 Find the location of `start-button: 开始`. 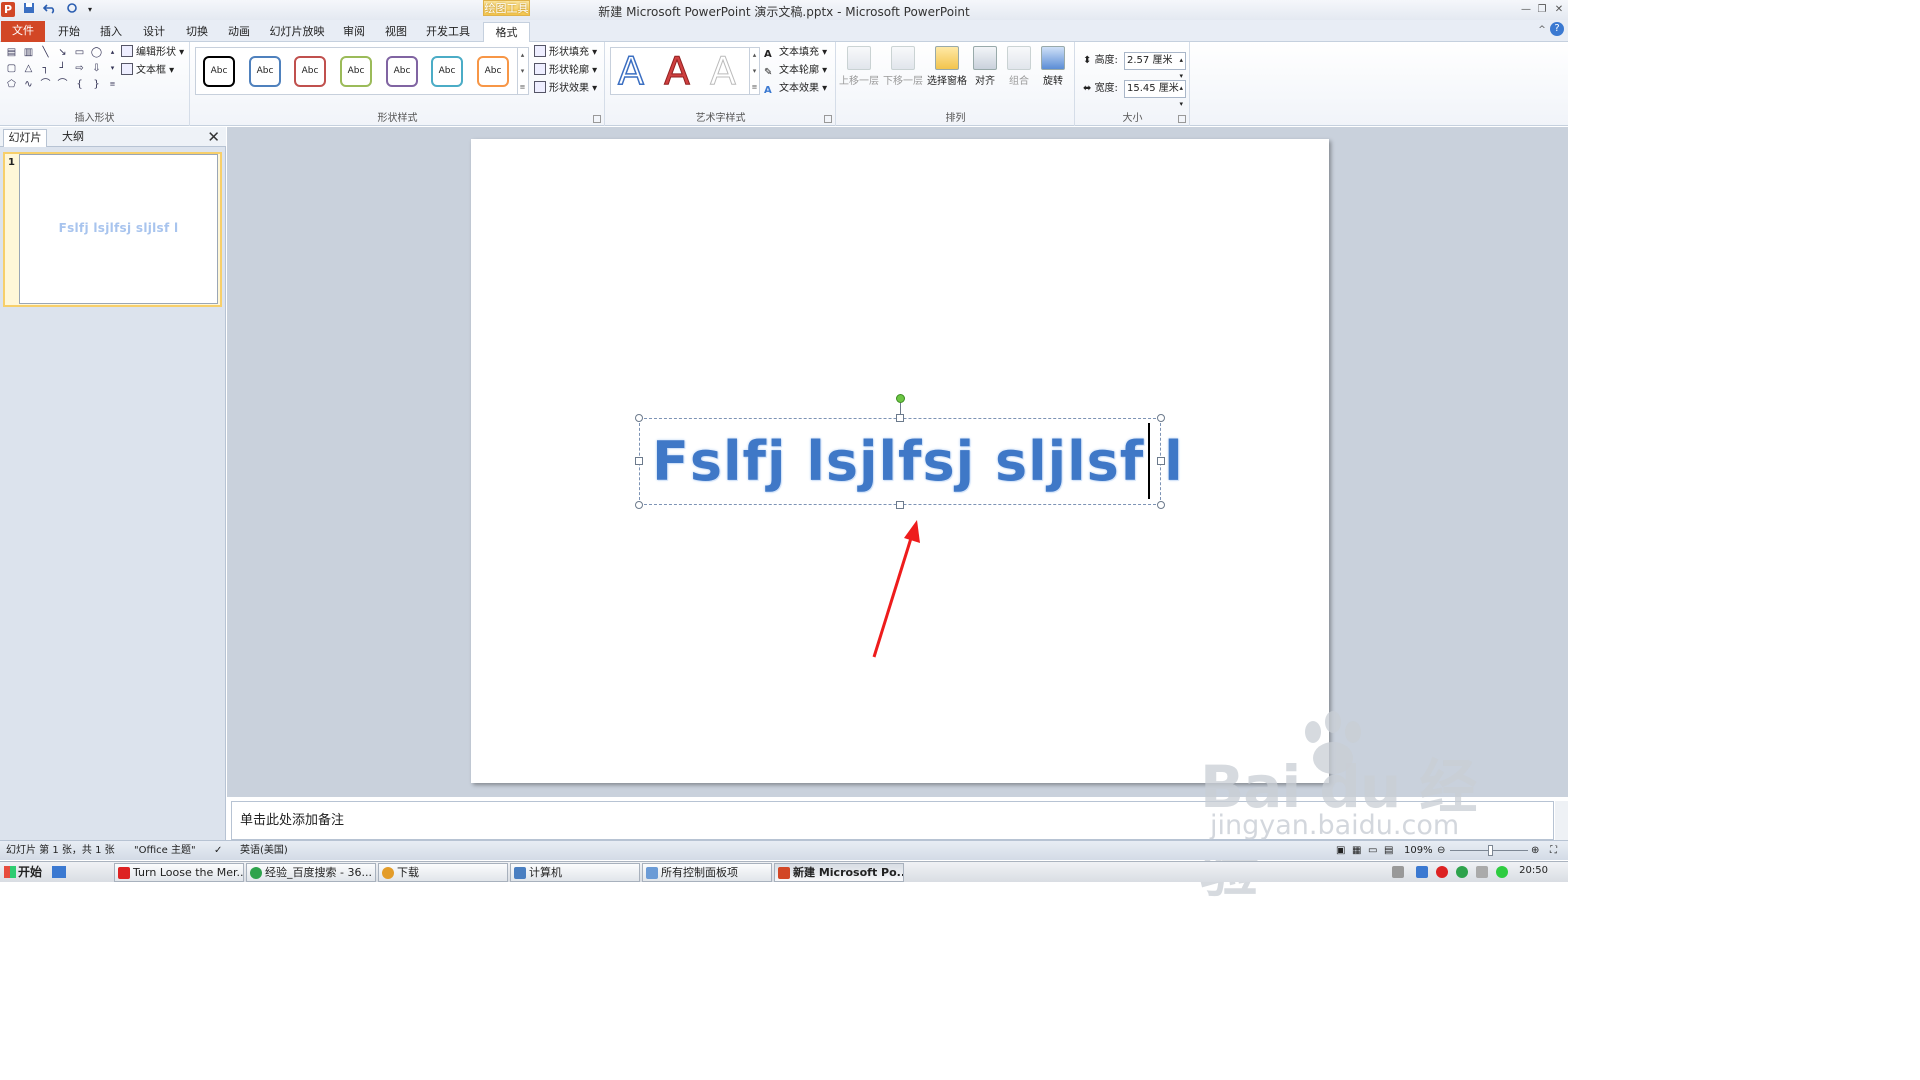

start-button: 开始 is located at coordinates (23, 872).